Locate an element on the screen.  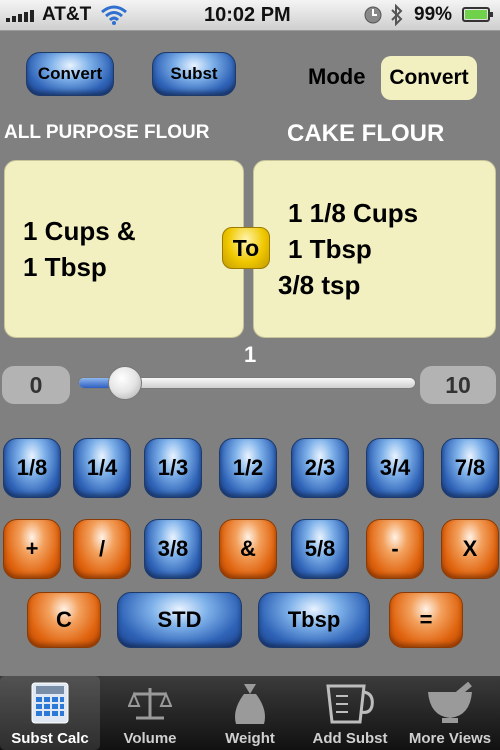
signal-icon is located at coordinates (22, 15).